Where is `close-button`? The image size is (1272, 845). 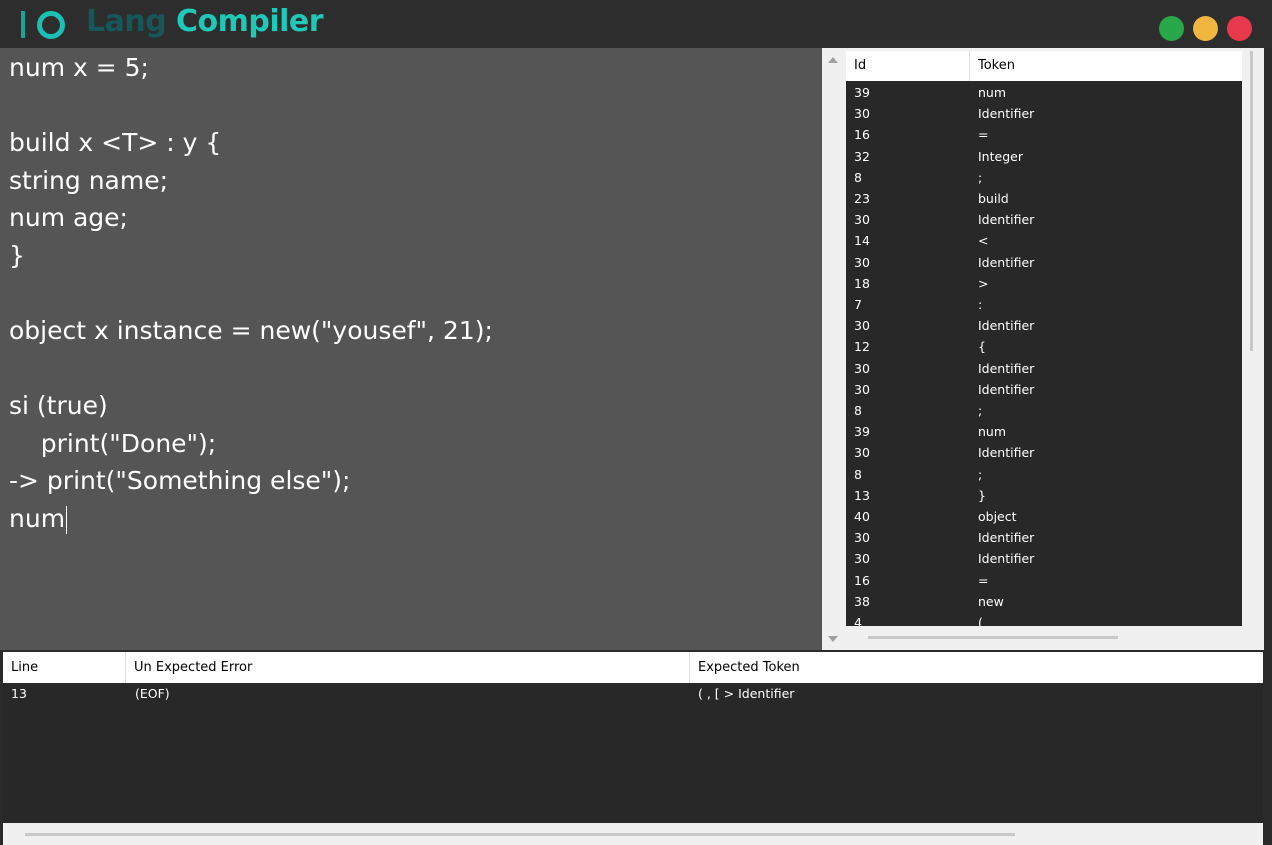
close-button is located at coordinates (1239, 28).